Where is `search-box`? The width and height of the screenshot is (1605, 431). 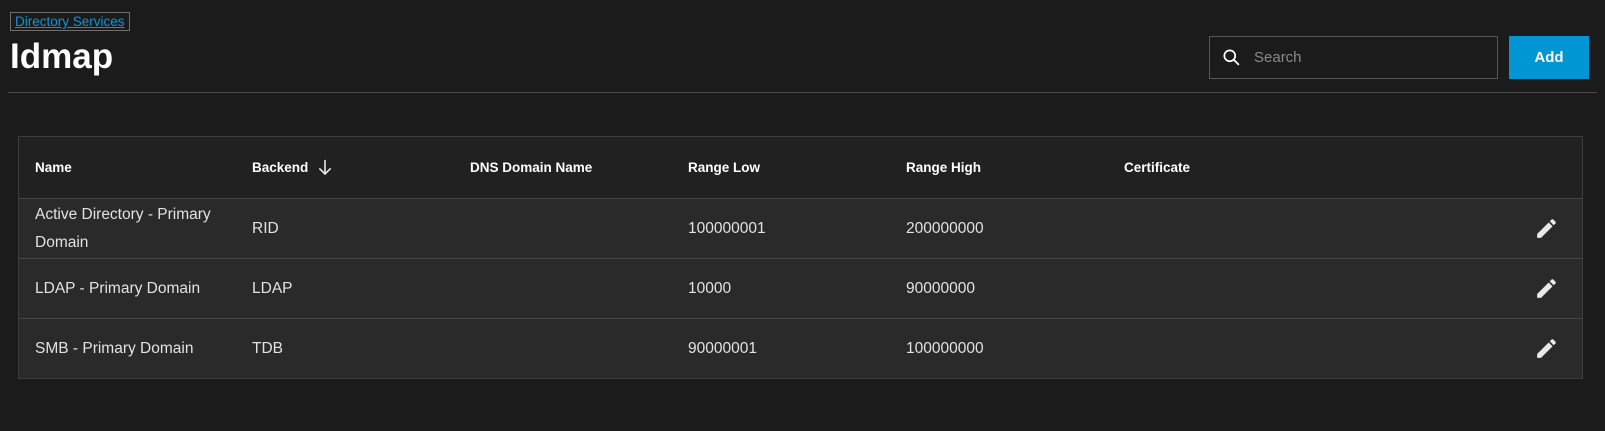
search-box is located at coordinates (1353, 57).